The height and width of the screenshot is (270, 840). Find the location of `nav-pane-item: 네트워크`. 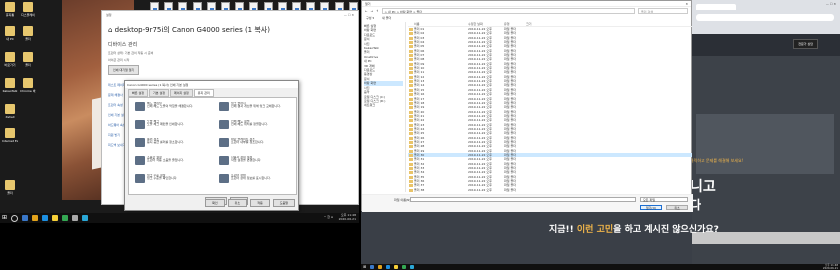

nav-pane-item: 네트워크 is located at coordinates (383, 105).